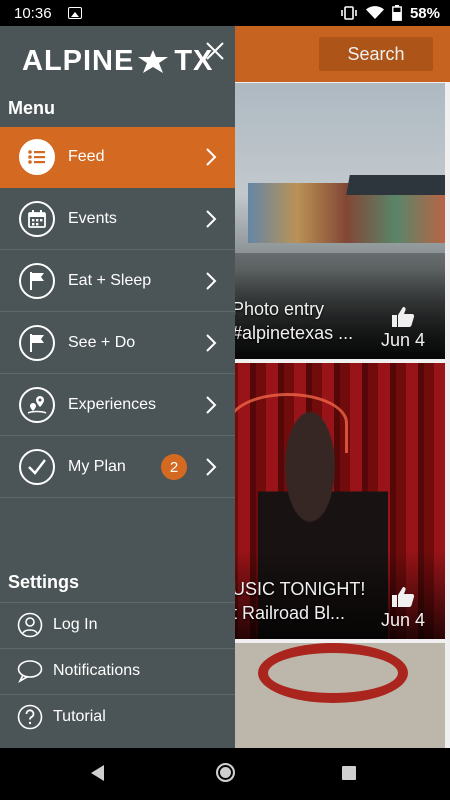  I want to click on calendar-icon, so click(37, 219).